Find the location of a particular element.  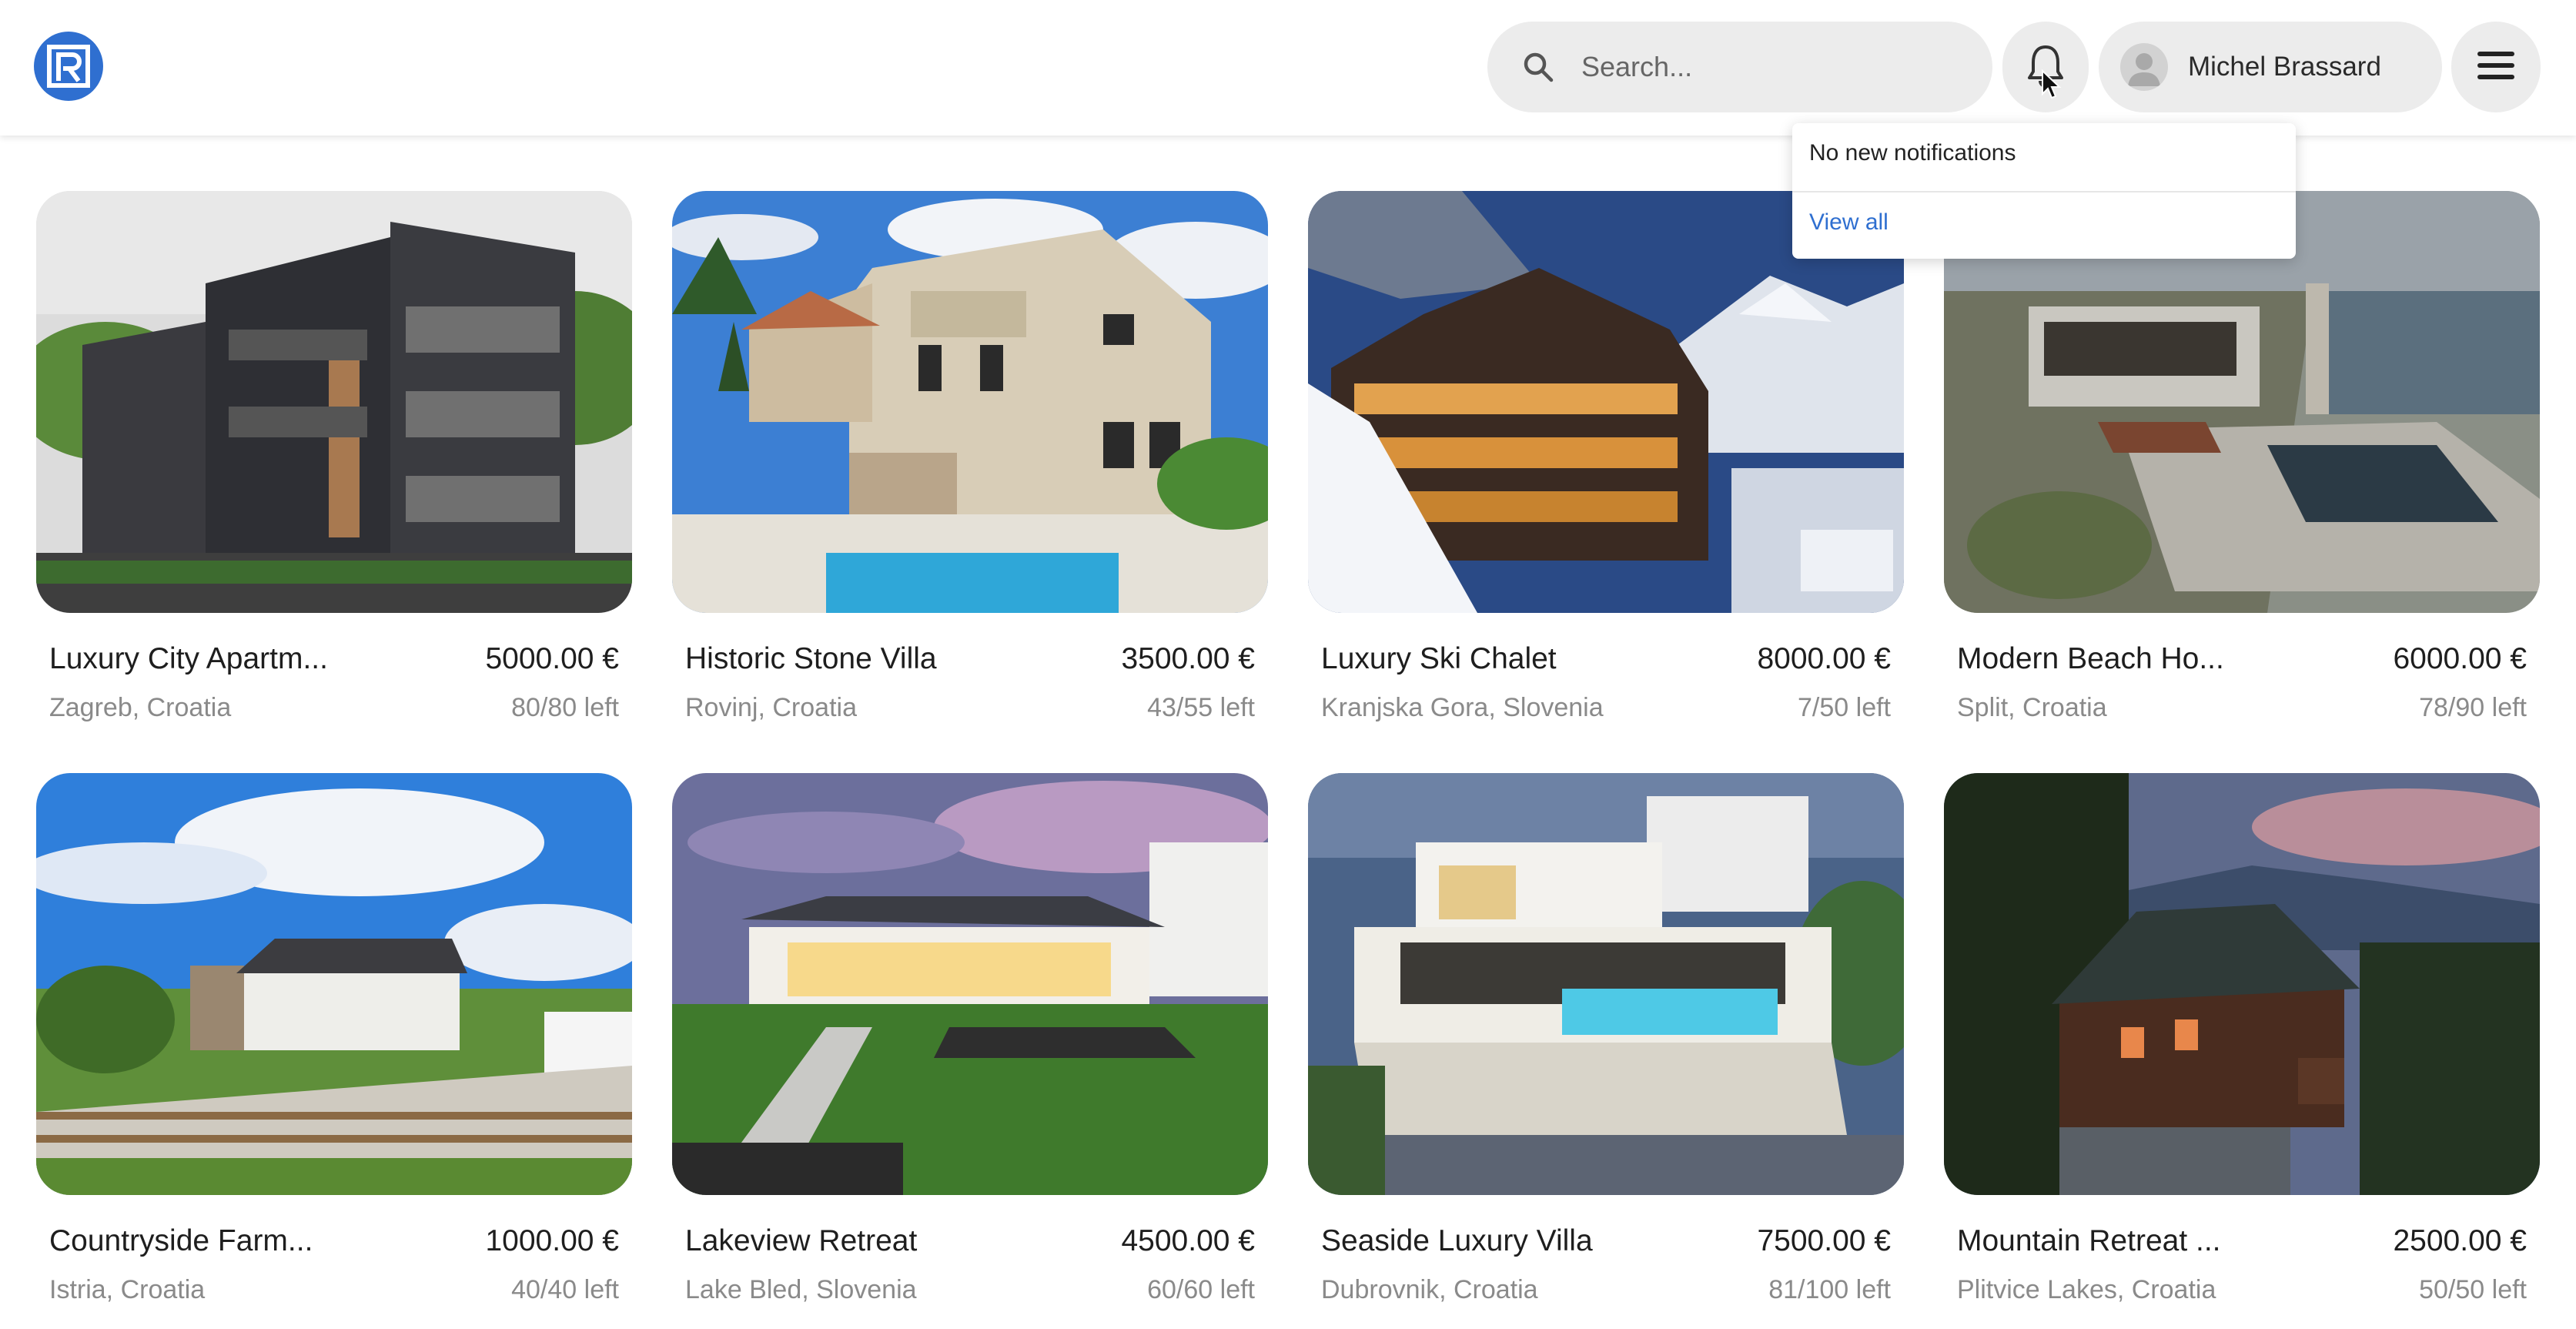

listing-availability: 78/90 left is located at coordinates (2473, 707).